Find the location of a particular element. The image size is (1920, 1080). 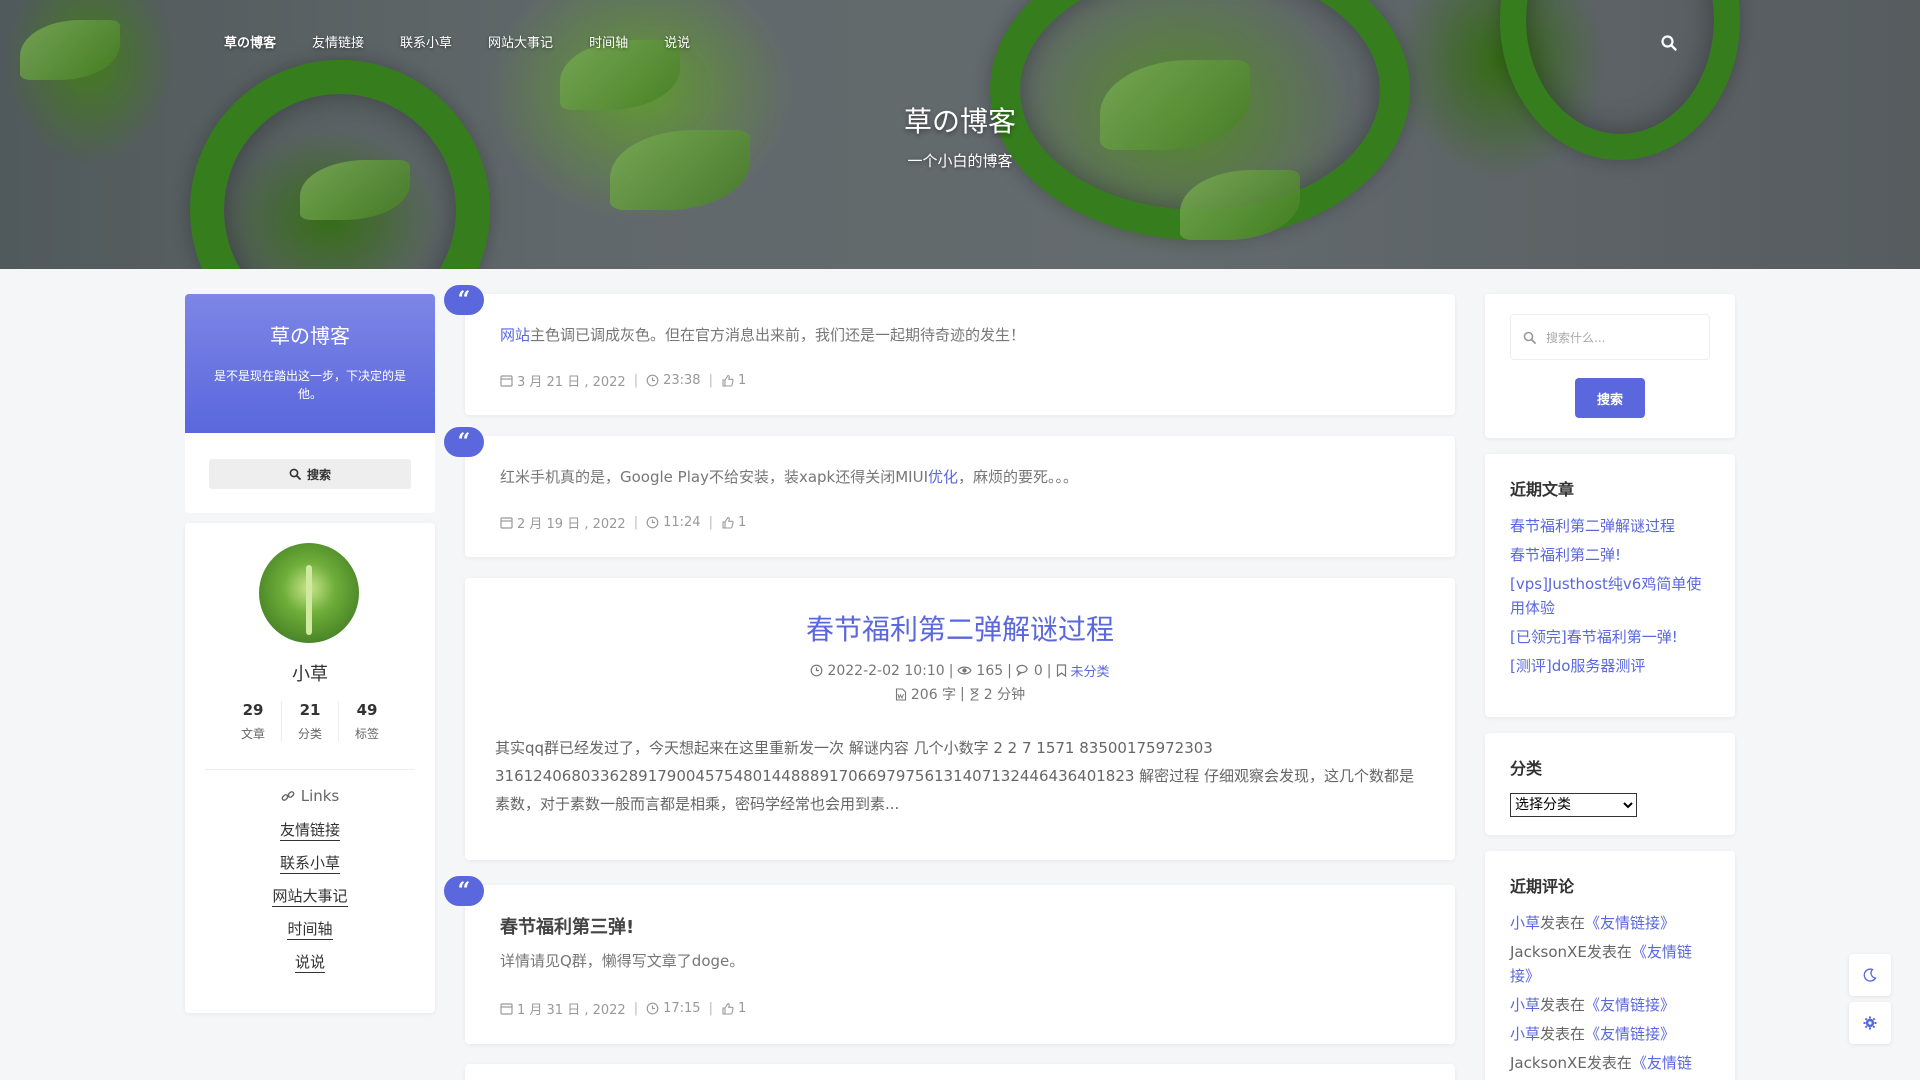

nav-item-moments: 说说 is located at coordinates (677, 43).